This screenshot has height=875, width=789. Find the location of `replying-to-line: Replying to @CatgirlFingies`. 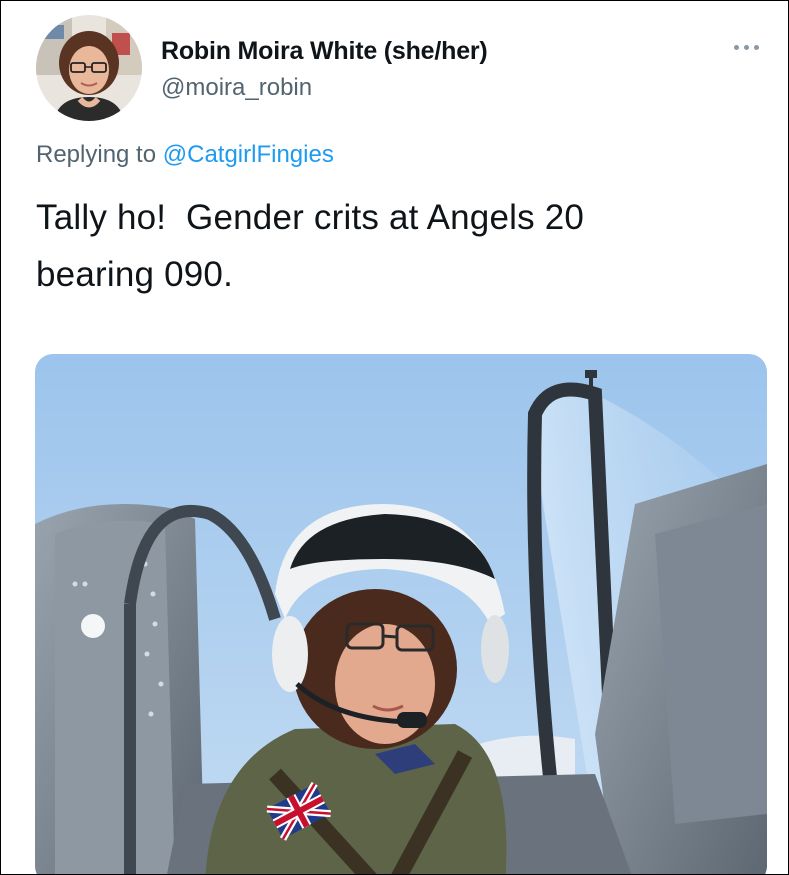

replying-to-line: Replying to @CatgirlFingies is located at coordinates (185, 155).